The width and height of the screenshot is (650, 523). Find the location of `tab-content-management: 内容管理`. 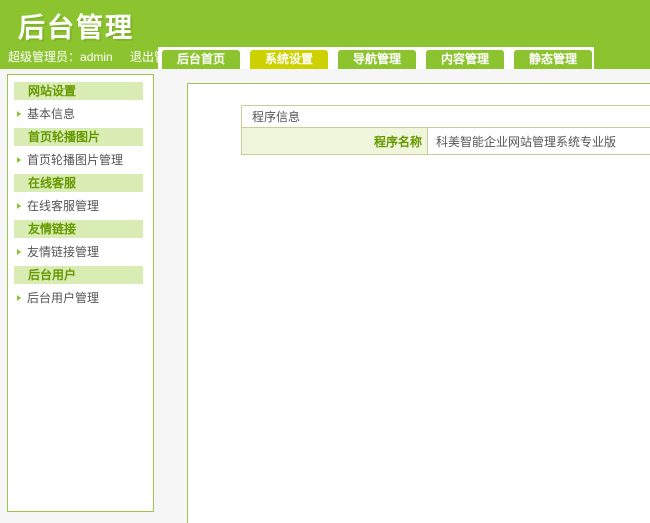

tab-content-management: 内容管理 is located at coordinates (465, 59).